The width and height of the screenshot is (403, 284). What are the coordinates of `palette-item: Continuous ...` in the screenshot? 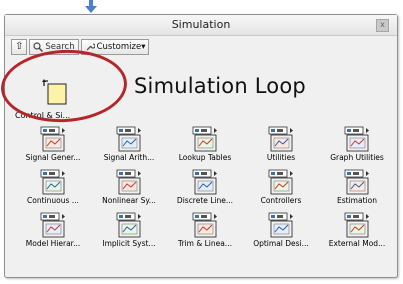 It's located at (53, 187).